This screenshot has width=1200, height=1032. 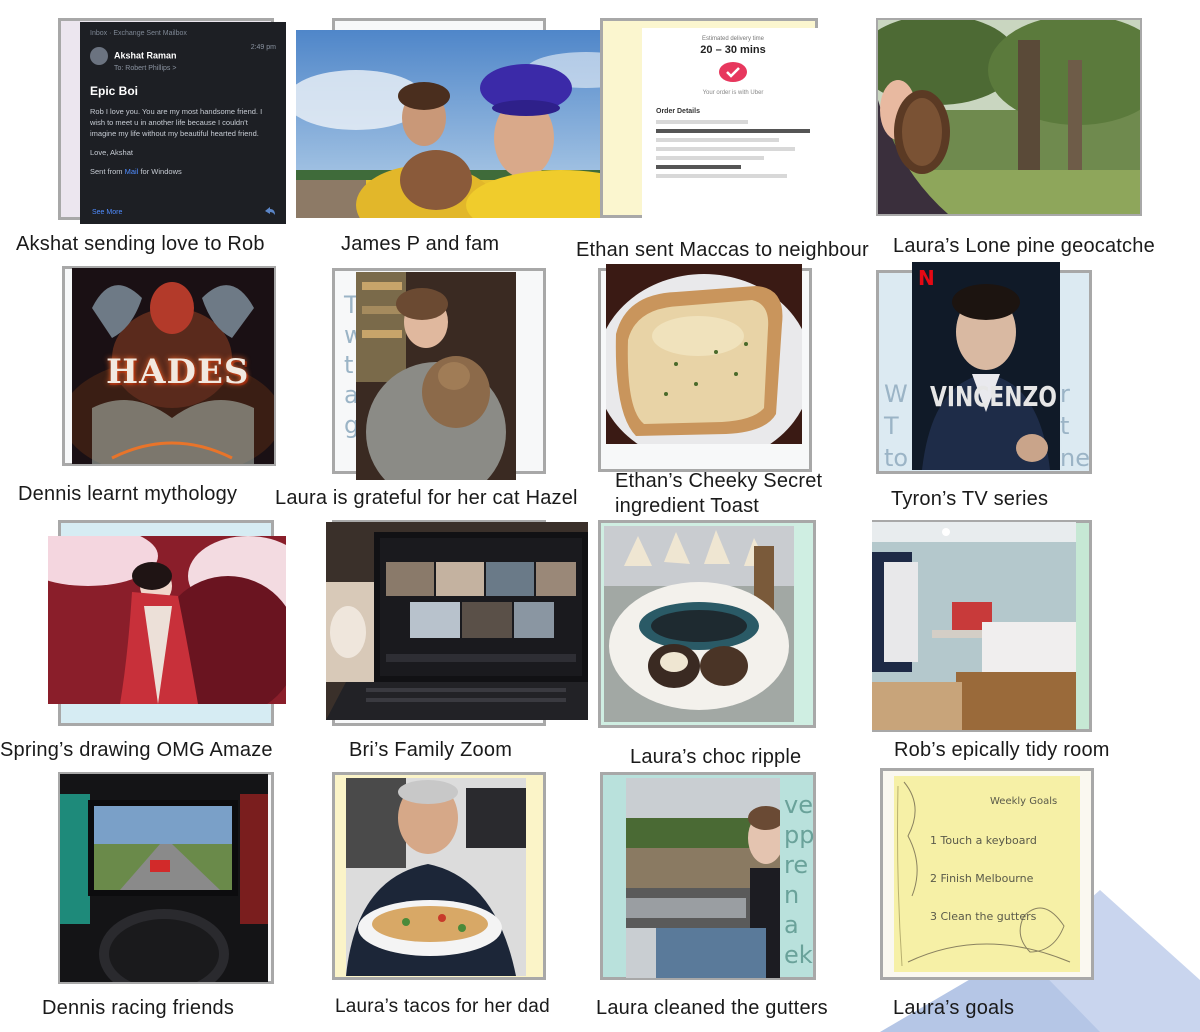 What do you see at coordinates (457, 621) in the screenshot?
I see `zoom-call-photo` at bounding box center [457, 621].